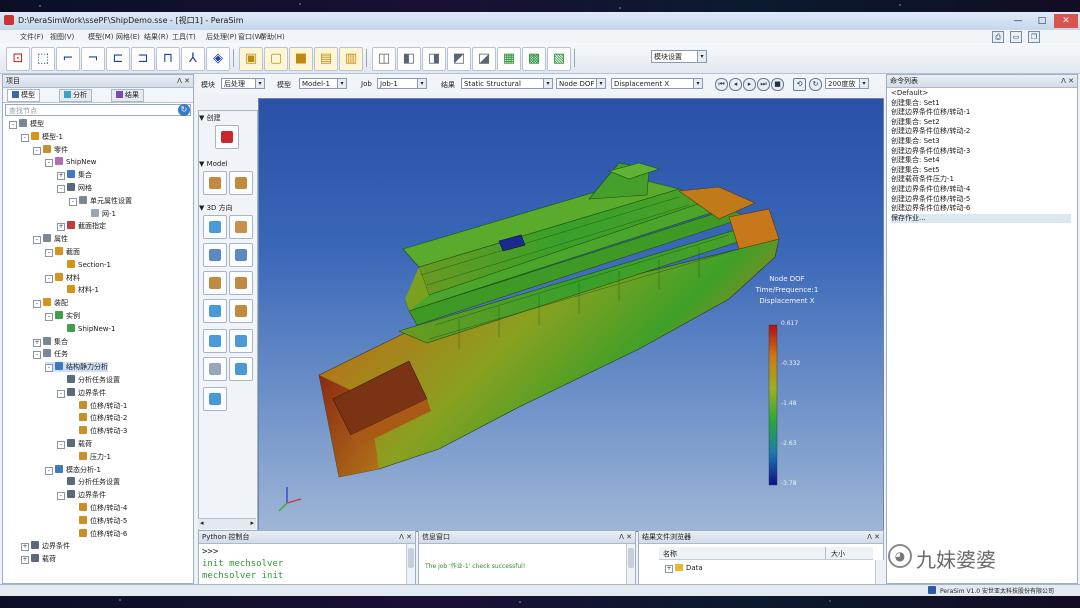 This screenshot has height=608, width=1080. I want to click on minimize-button: —, so click(1018, 21).